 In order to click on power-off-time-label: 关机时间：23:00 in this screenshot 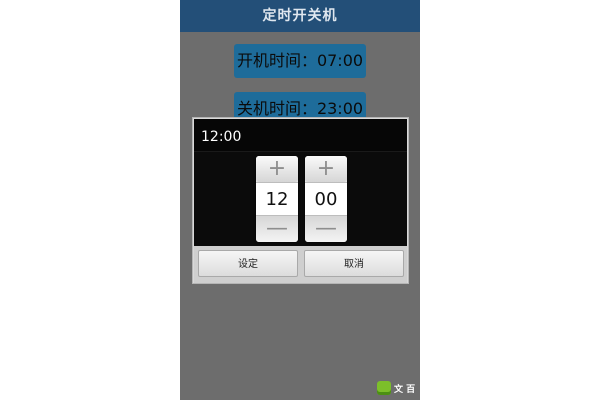, I will do `click(300, 108)`.